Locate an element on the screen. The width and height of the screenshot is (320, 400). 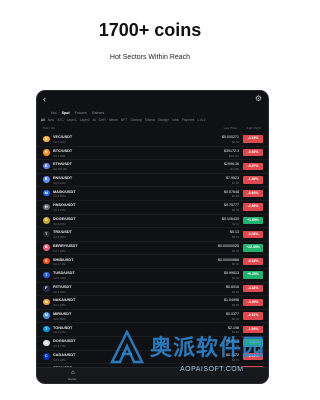
pair-symbol: DOGE/USDT is located at coordinates (64, 218).